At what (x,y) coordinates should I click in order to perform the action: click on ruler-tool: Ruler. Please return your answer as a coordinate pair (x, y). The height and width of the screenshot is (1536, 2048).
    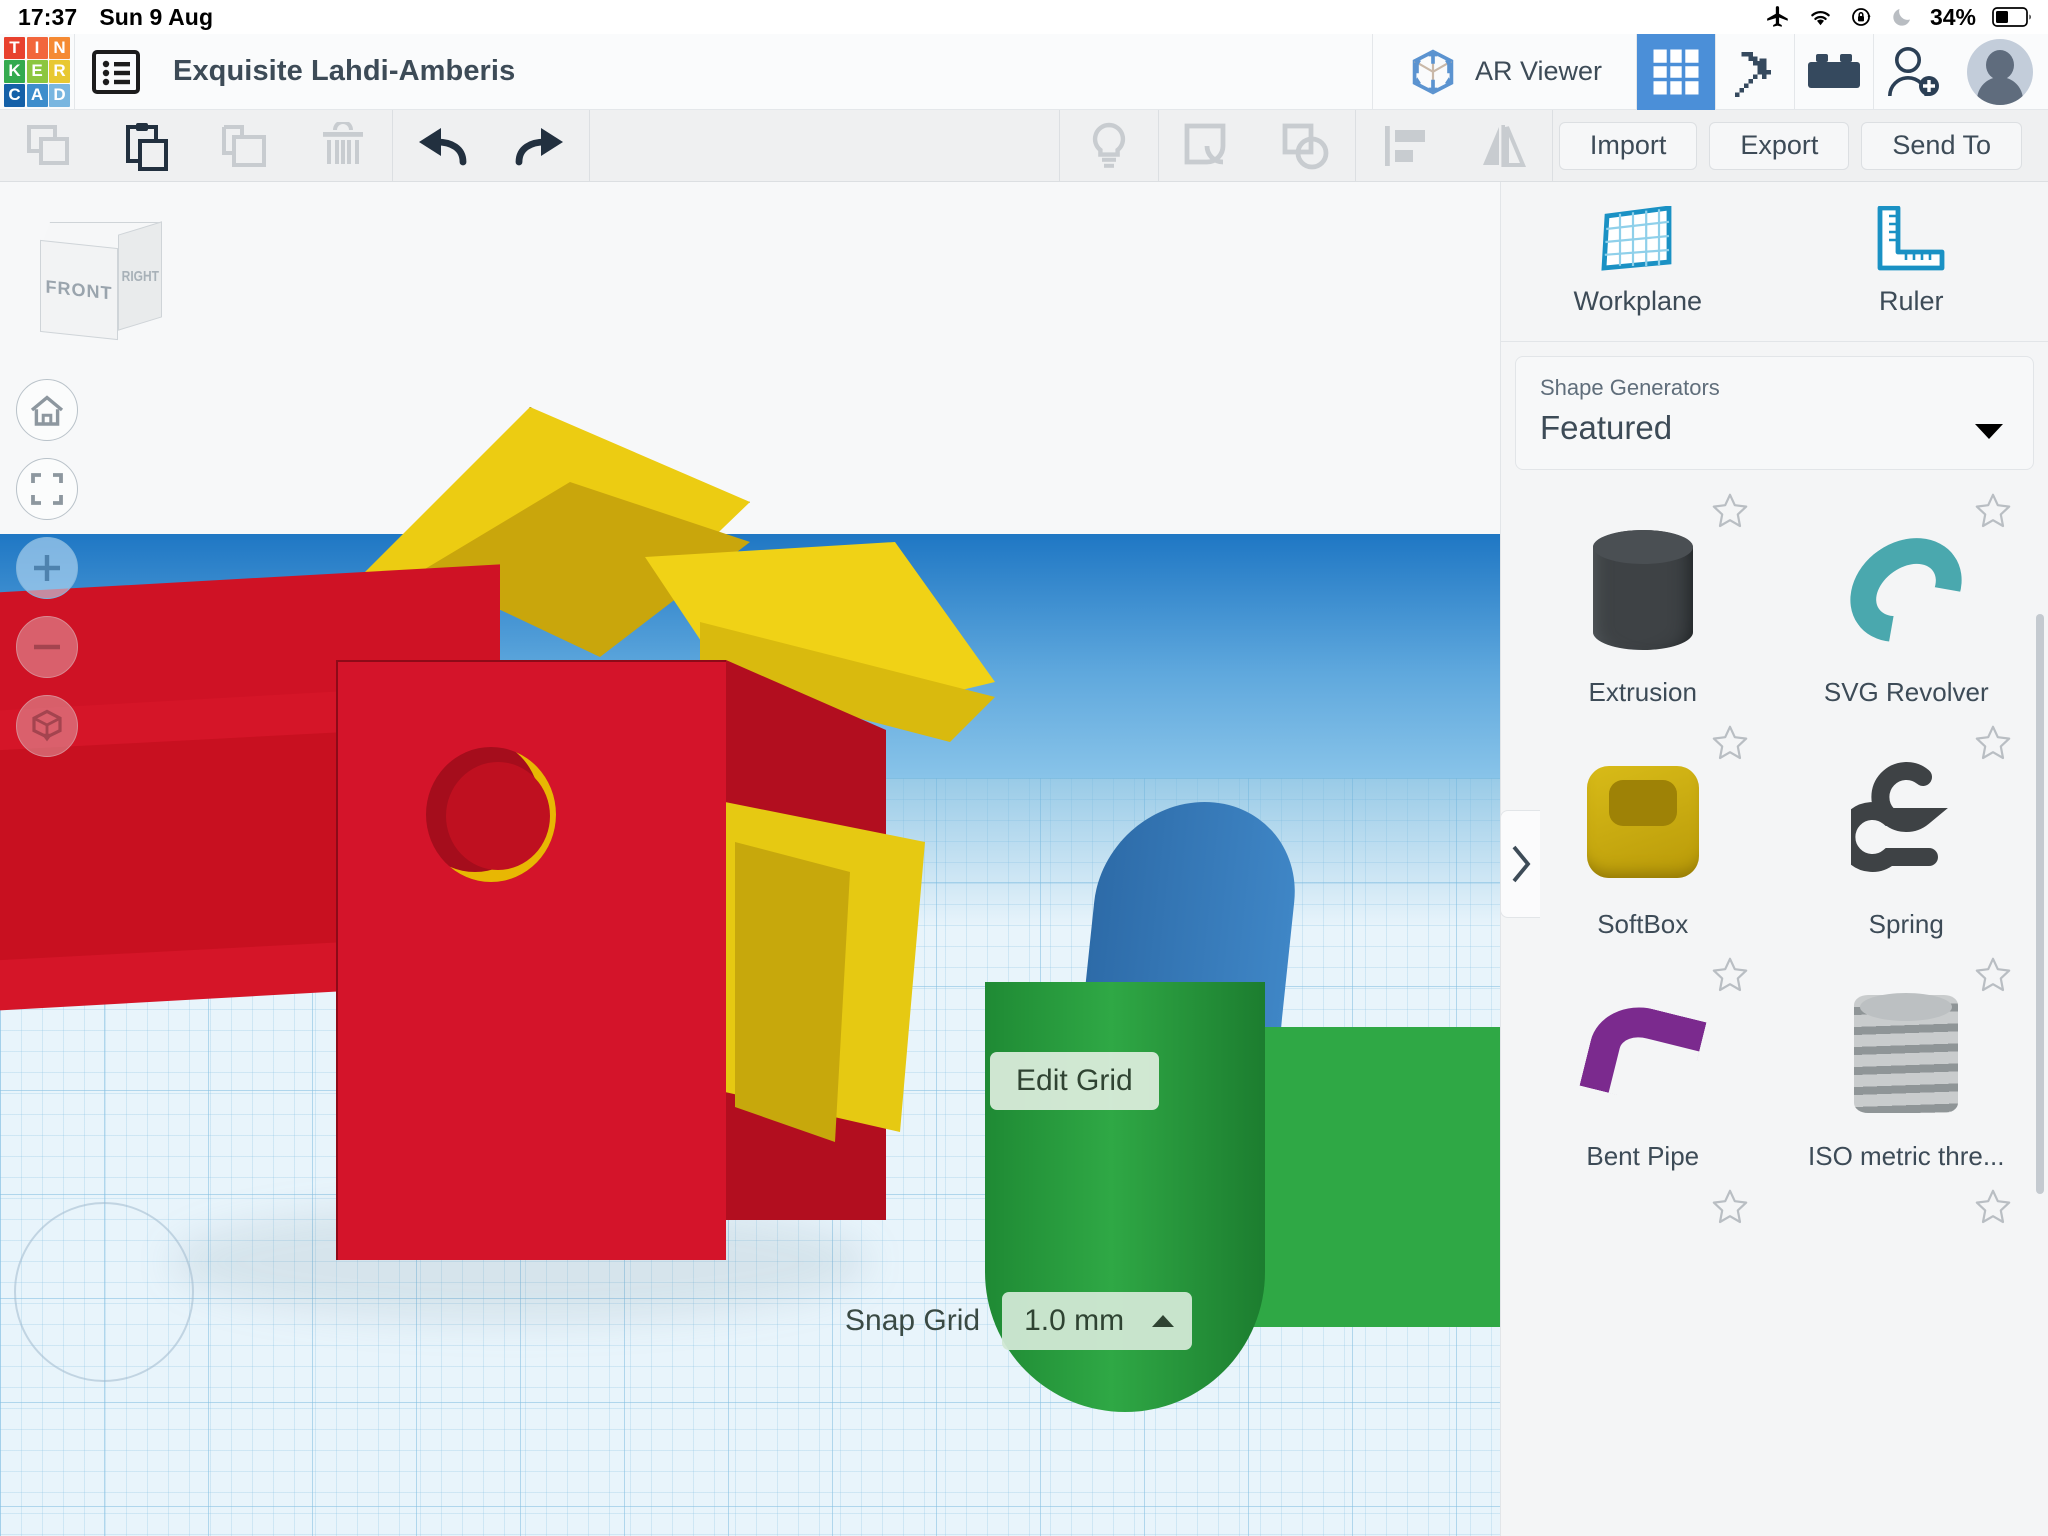
    Looking at the image, I should click on (1911, 261).